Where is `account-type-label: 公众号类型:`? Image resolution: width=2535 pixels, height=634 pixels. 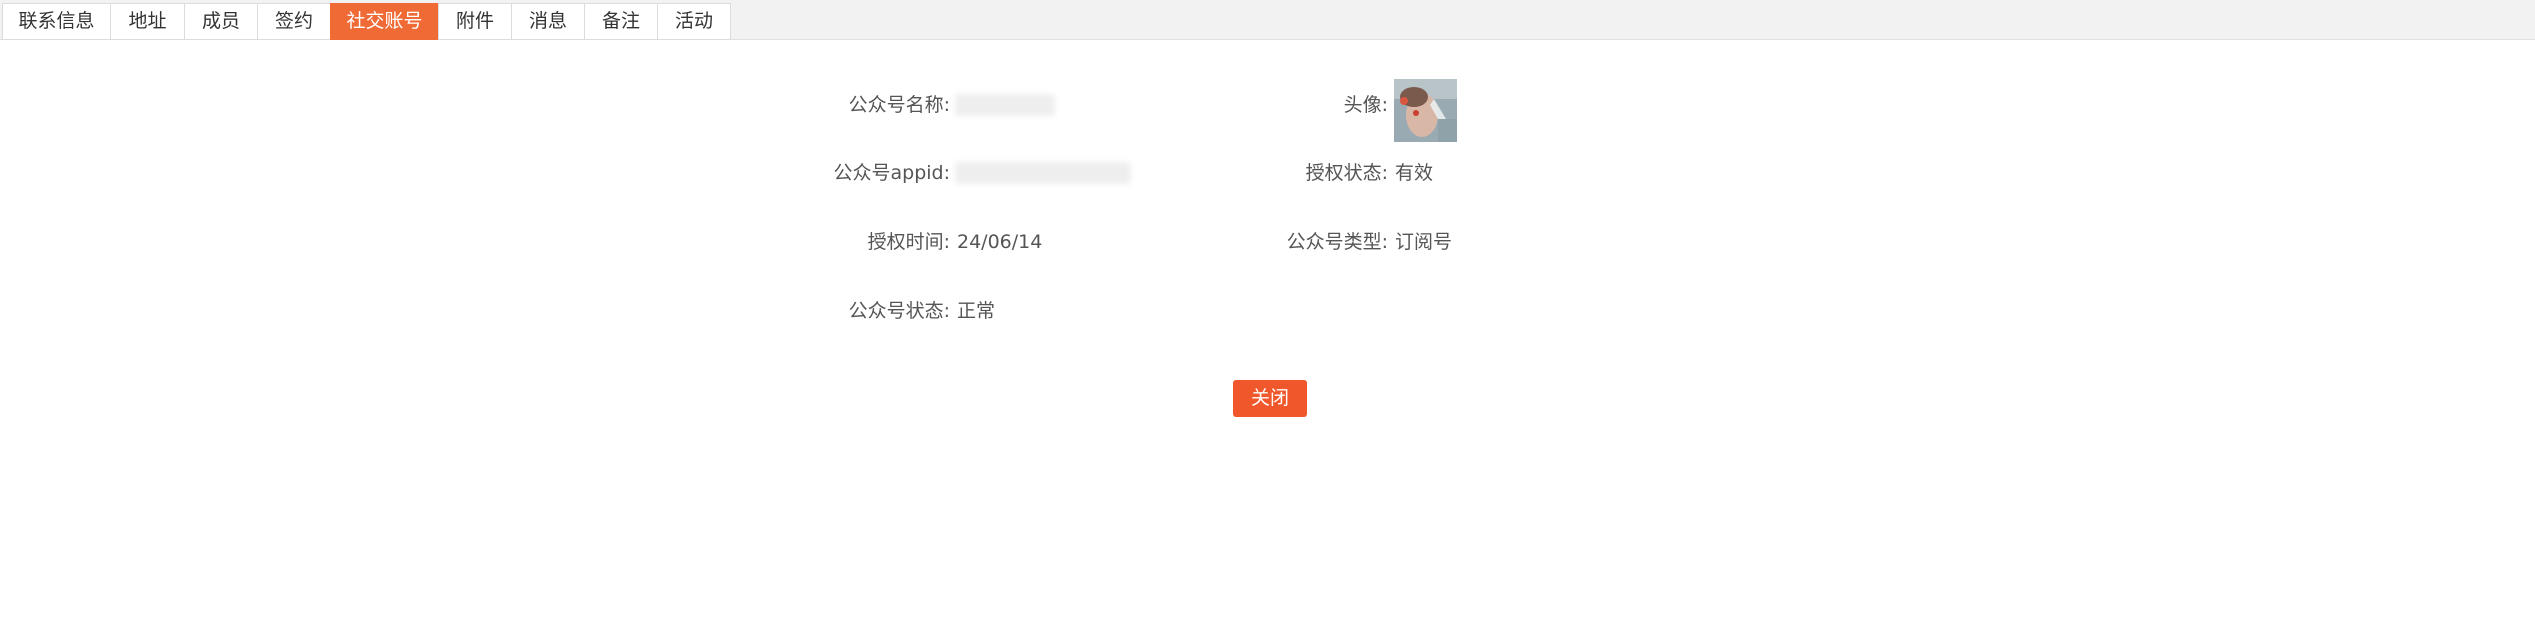 account-type-label: 公众号类型: is located at coordinates (1337, 242).